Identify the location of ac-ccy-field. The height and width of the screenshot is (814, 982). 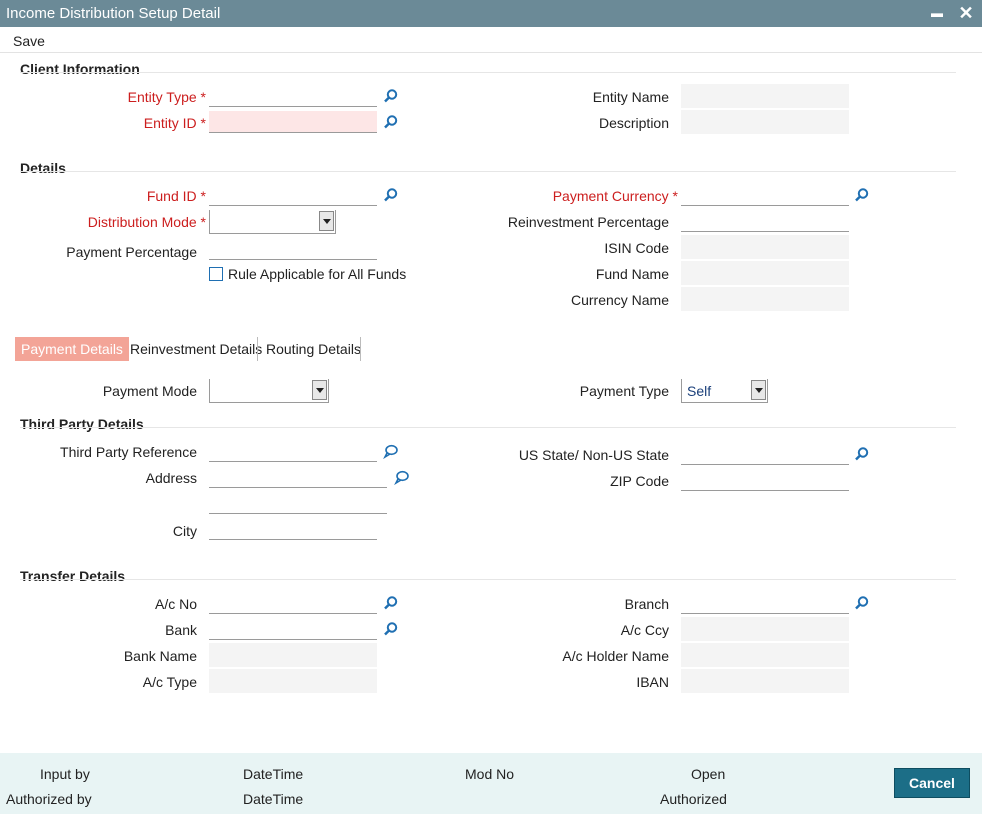
(765, 629).